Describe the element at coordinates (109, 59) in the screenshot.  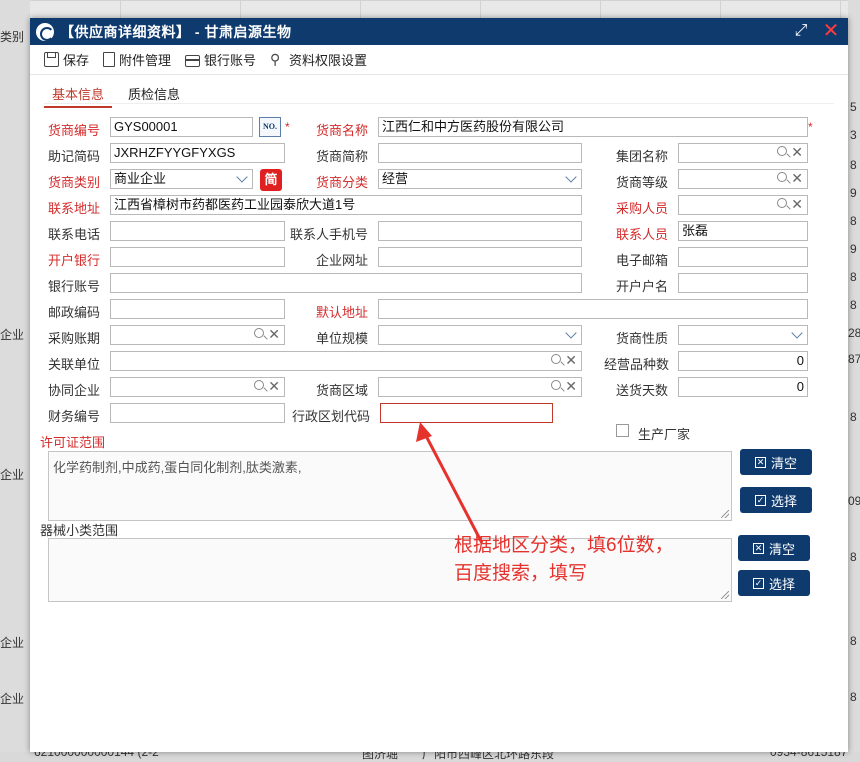
I see `file-icon` at that location.